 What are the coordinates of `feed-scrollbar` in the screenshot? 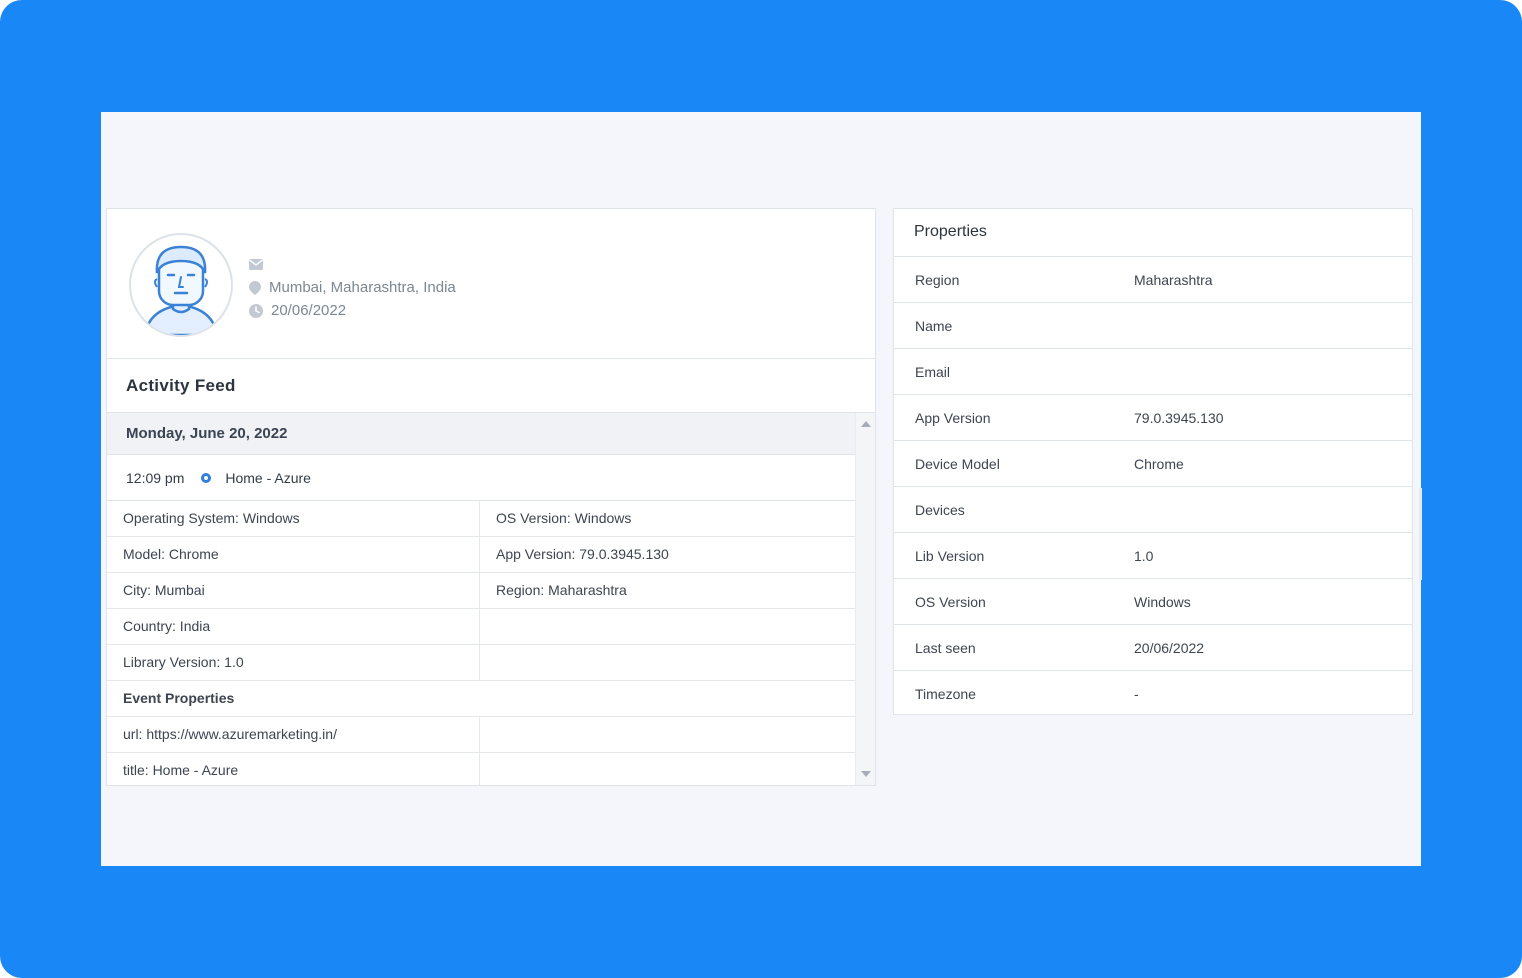 It's located at (865, 599).